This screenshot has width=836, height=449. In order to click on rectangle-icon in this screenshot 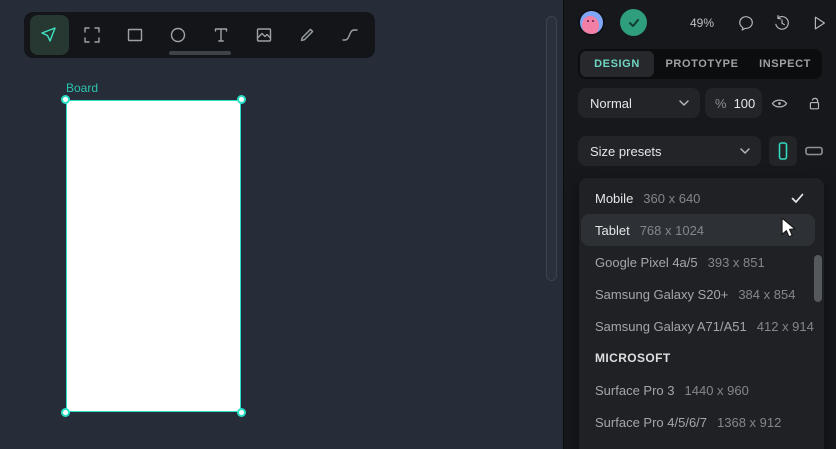, I will do `click(135, 35)`.